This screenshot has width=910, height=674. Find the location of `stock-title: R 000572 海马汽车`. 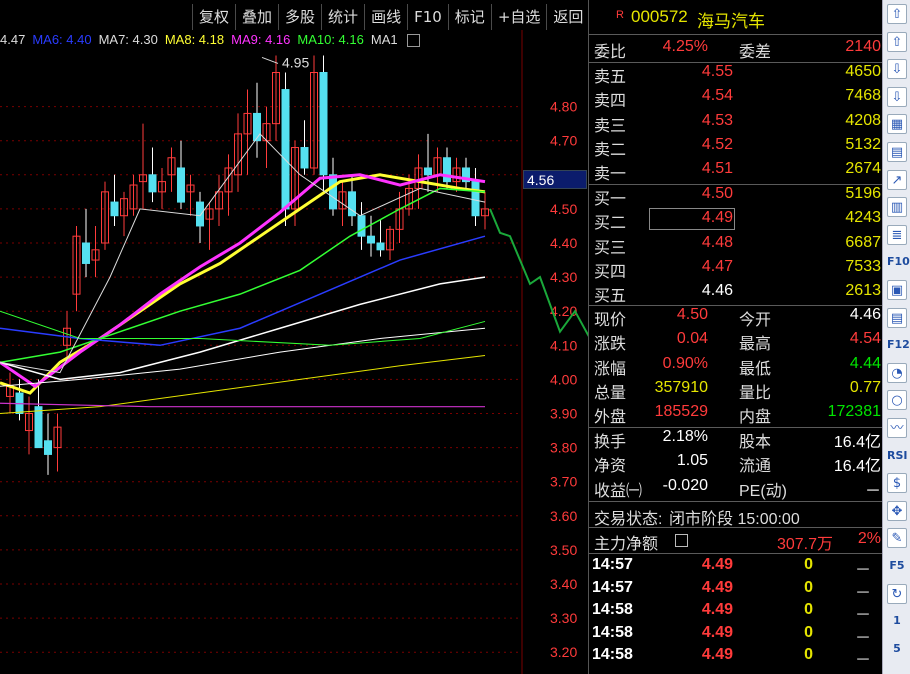

stock-title: R 000572 海马汽车 is located at coordinates (736, 19).